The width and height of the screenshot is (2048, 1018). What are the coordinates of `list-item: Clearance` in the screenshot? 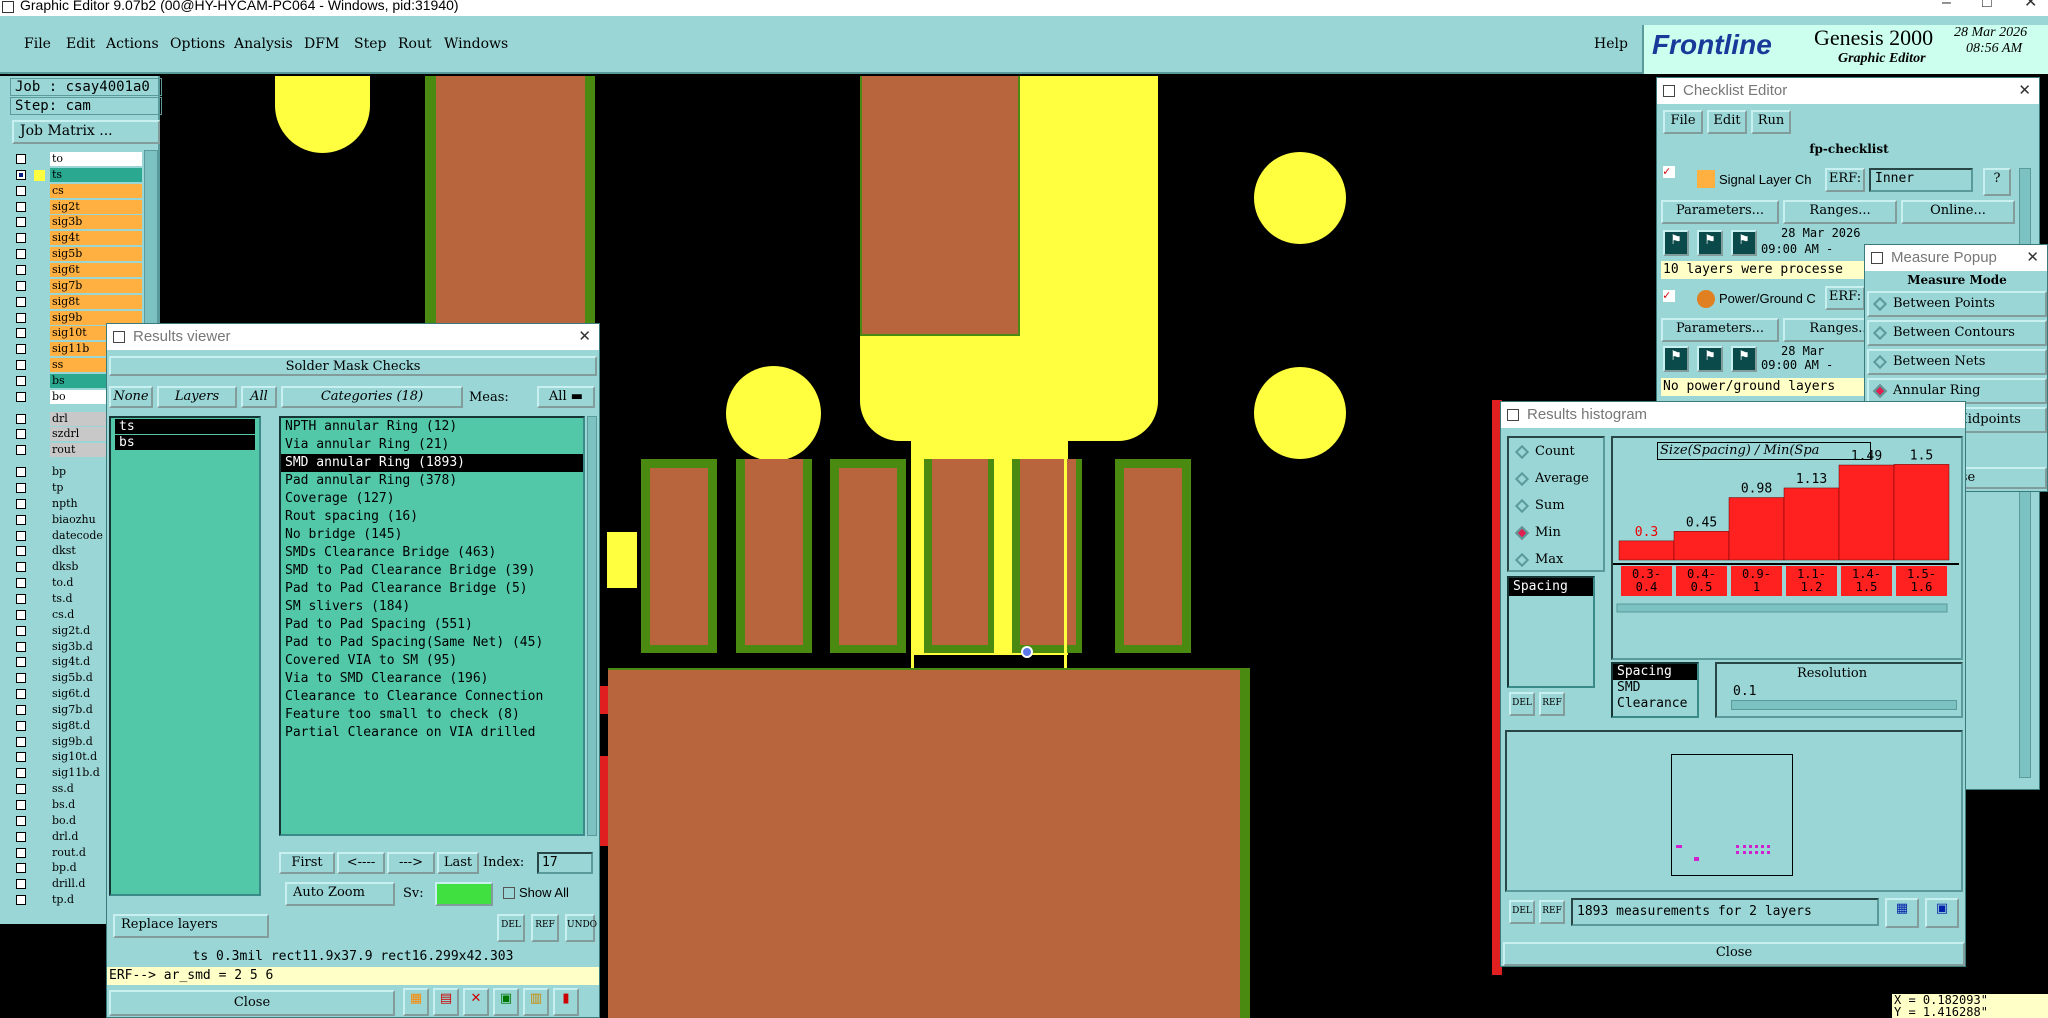 It's located at (1655, 704).